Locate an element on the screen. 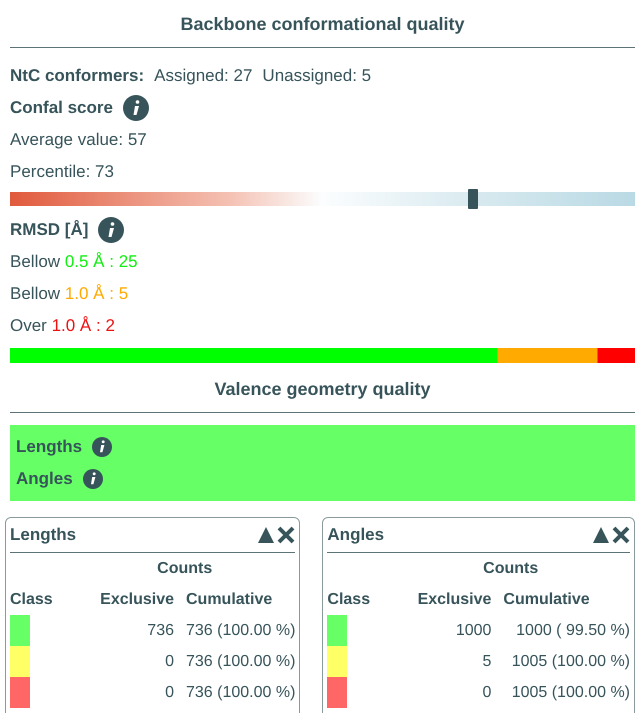  percentile-value: Percentile: 73 is located at coordinates (62, 172).